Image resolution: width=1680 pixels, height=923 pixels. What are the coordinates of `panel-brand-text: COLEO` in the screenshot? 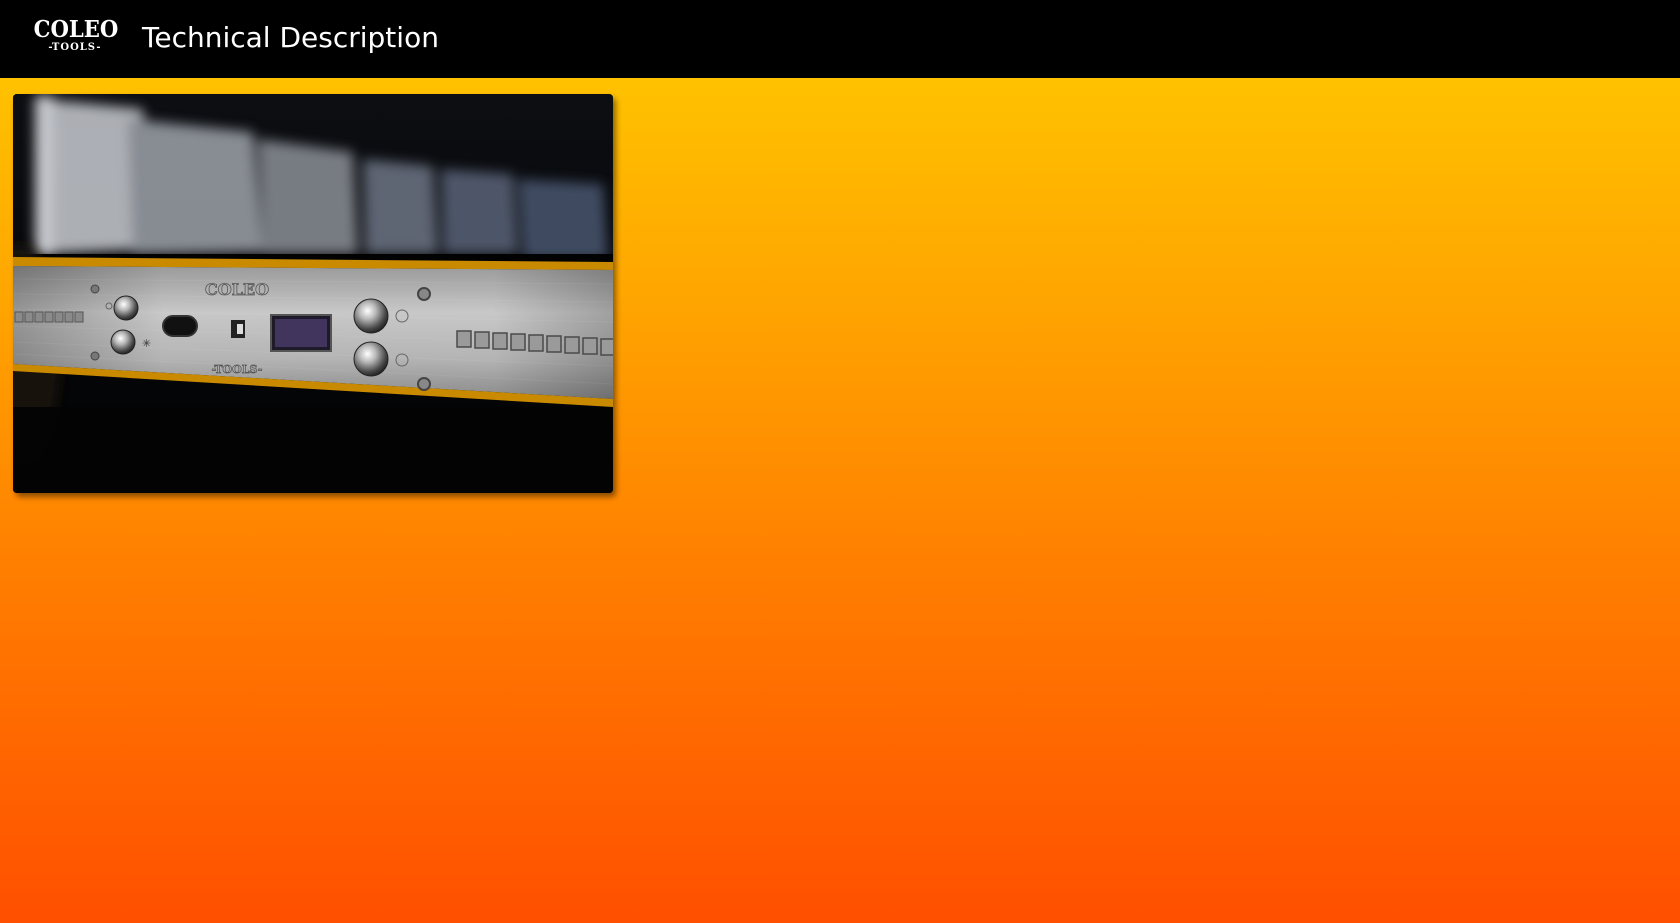 It's located at (237, 289).